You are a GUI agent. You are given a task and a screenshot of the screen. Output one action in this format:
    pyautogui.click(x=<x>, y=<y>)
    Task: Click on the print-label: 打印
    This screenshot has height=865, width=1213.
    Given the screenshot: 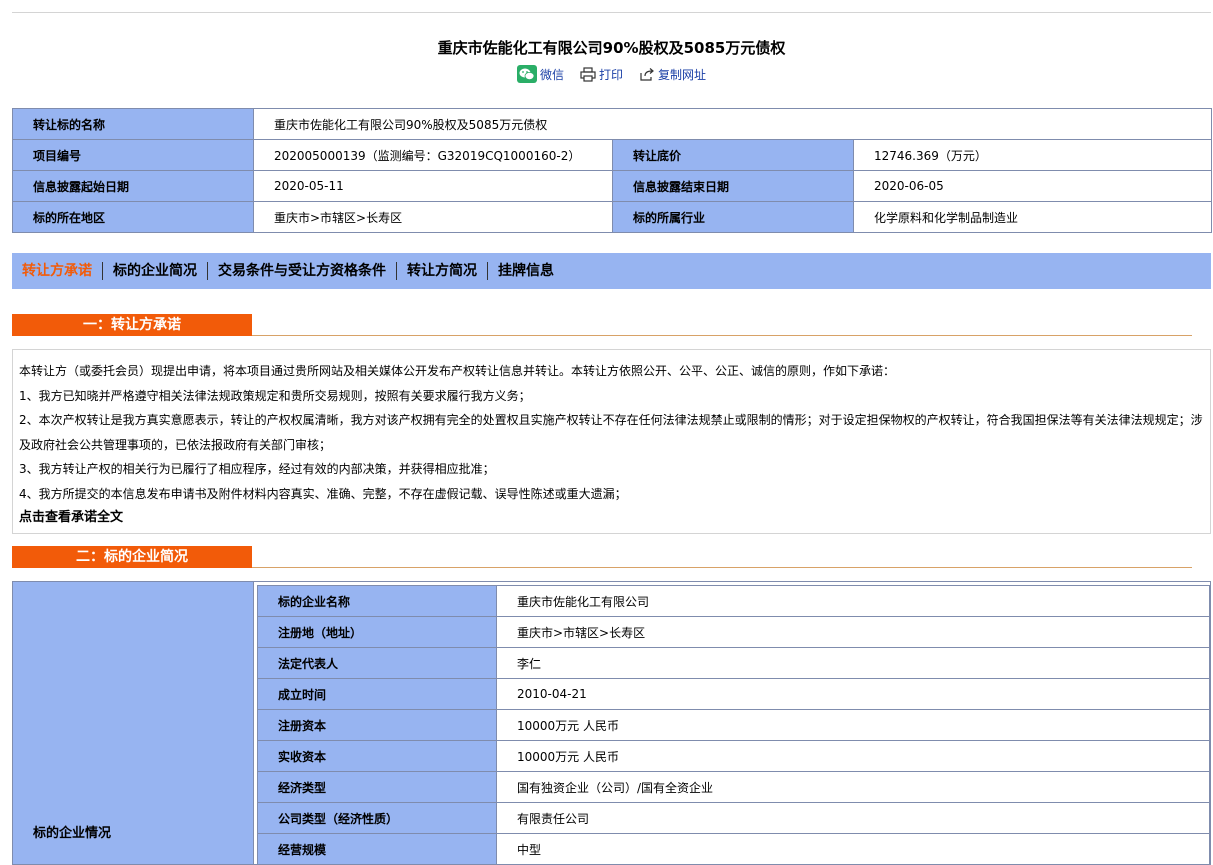 What is the action you would take?
    pyautogui.click(x=610, y=74)
    